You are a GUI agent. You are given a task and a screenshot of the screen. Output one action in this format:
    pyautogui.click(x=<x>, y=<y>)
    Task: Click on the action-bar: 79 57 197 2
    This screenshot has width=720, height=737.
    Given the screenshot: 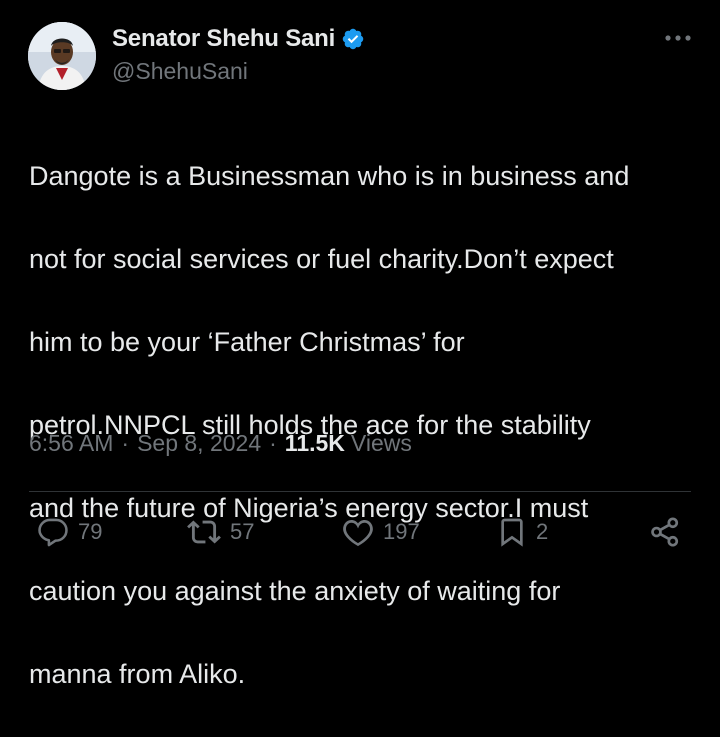 What is the action you would take?
    pyautogui.click(x=360, y=534)
    